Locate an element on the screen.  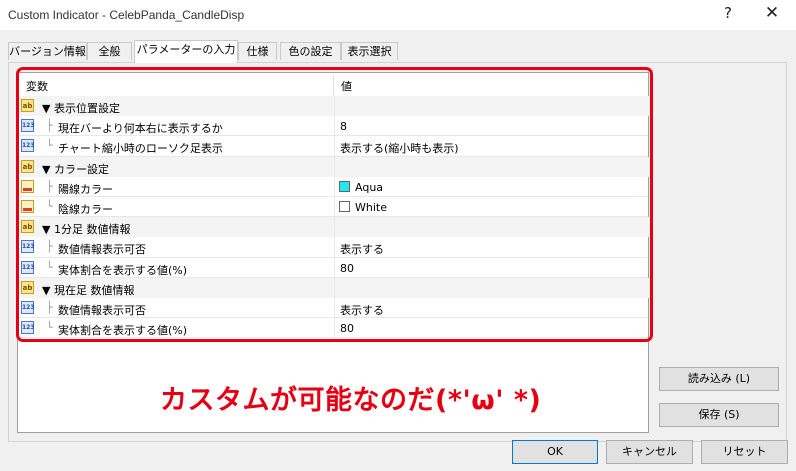
table-row: ab ▼ 表示位置設定 is located at coordinates (333, 106).